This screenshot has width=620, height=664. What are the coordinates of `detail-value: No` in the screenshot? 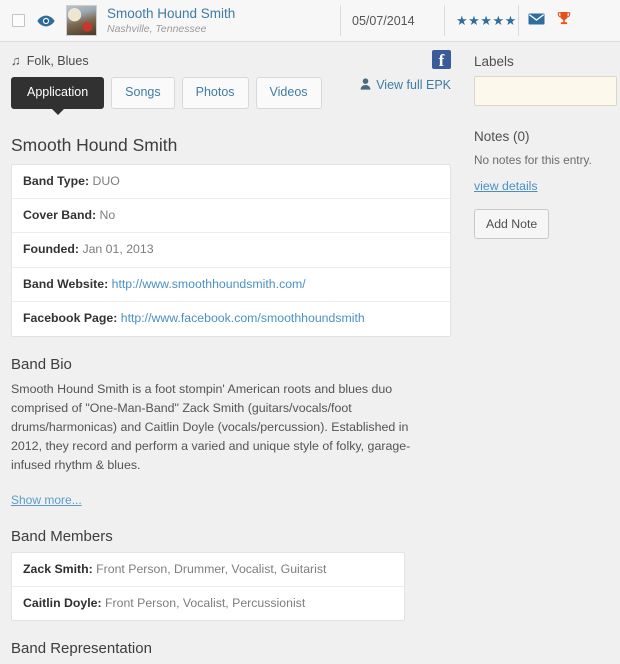 It's located at (107, 215).